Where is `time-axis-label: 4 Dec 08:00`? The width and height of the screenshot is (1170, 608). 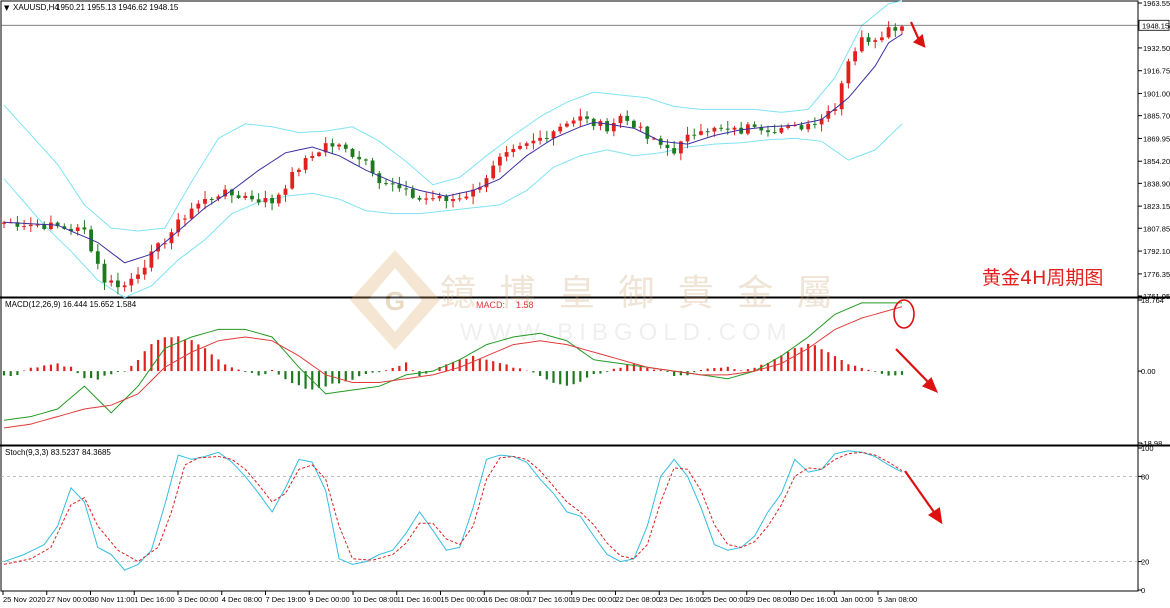
time-axis-label: 4 Dec 08:00 is located at coordinates (242, 599).